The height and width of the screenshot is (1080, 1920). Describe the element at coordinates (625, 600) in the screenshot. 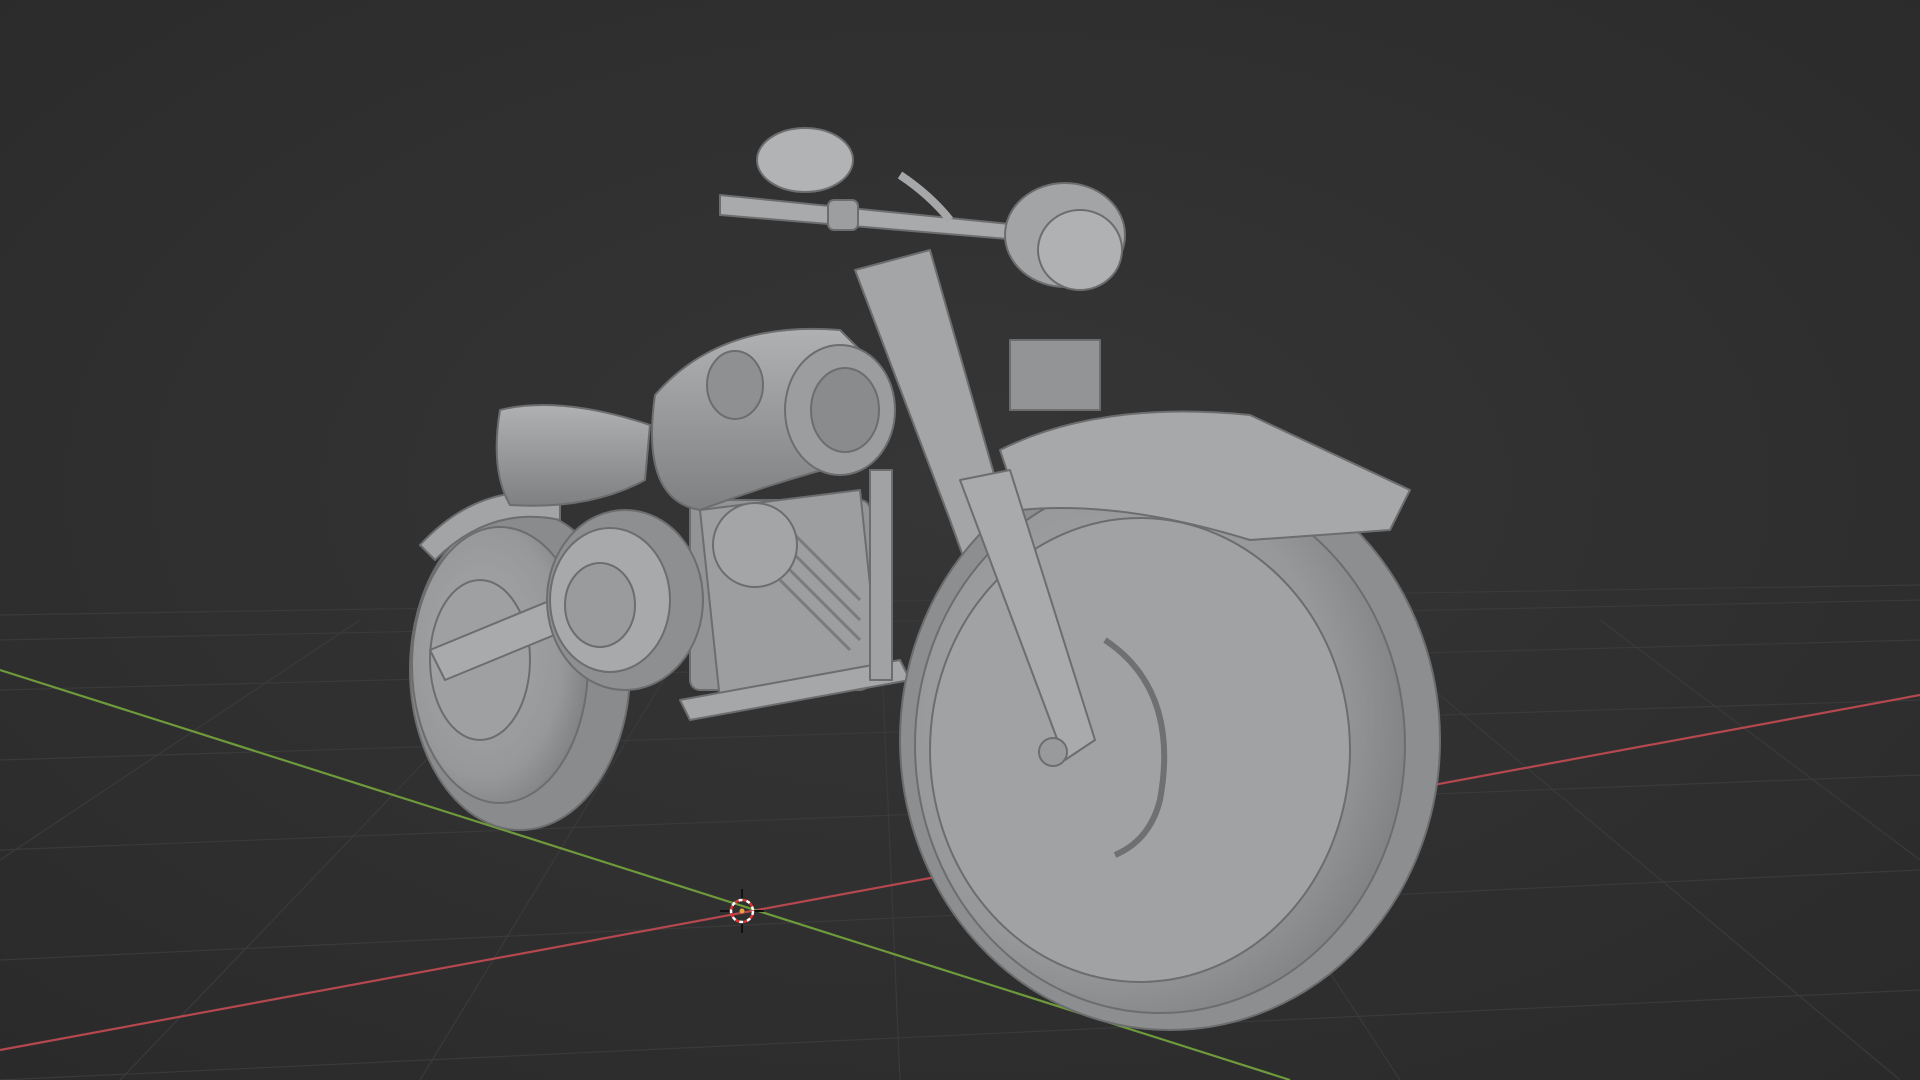

I see `pulley` at that location.